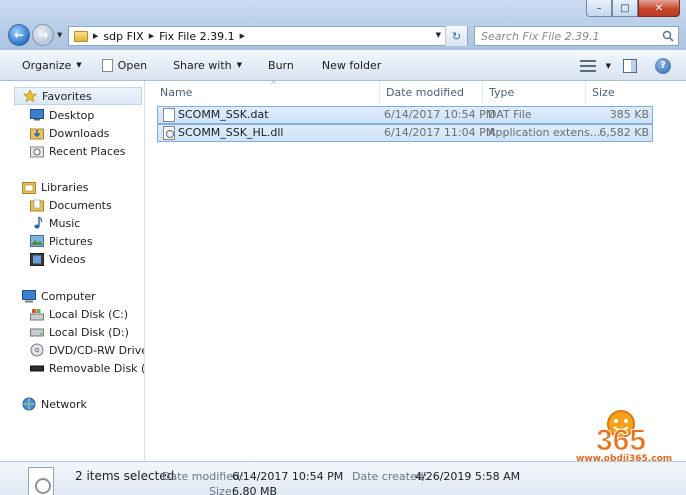  I want to click on nav-item-music: Music, so click(55, 223).